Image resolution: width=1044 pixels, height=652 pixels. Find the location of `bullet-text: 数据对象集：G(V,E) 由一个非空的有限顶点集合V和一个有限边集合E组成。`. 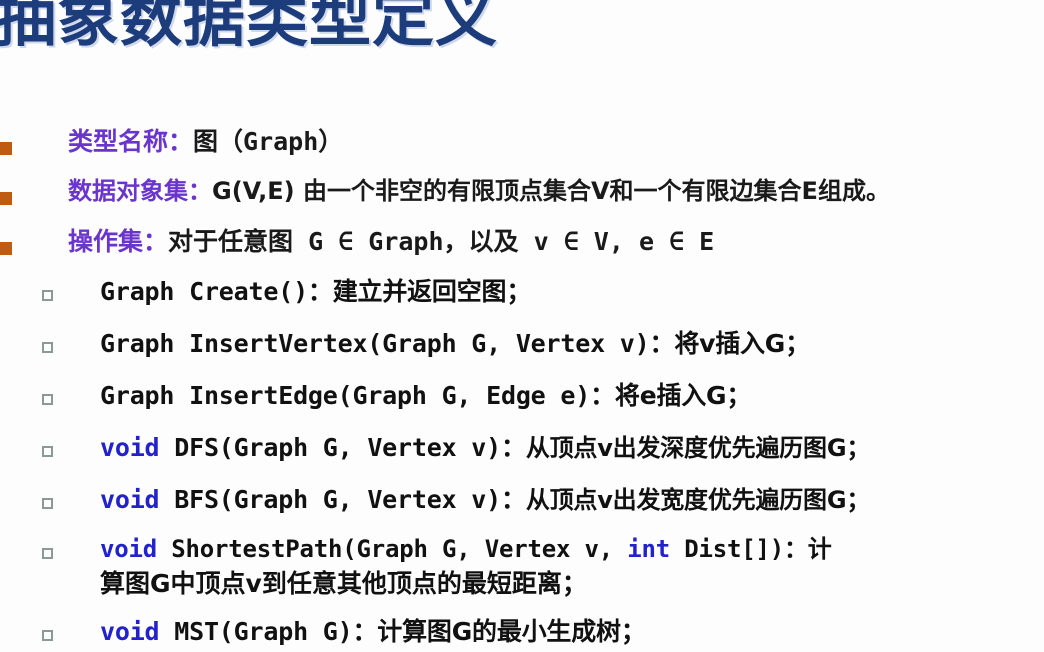

bullet-text: 数据对象集：G(V,E) 由一个非空的有限顶点集合V和一个有限边集合E组成。 is located at coordinates (479, 191).